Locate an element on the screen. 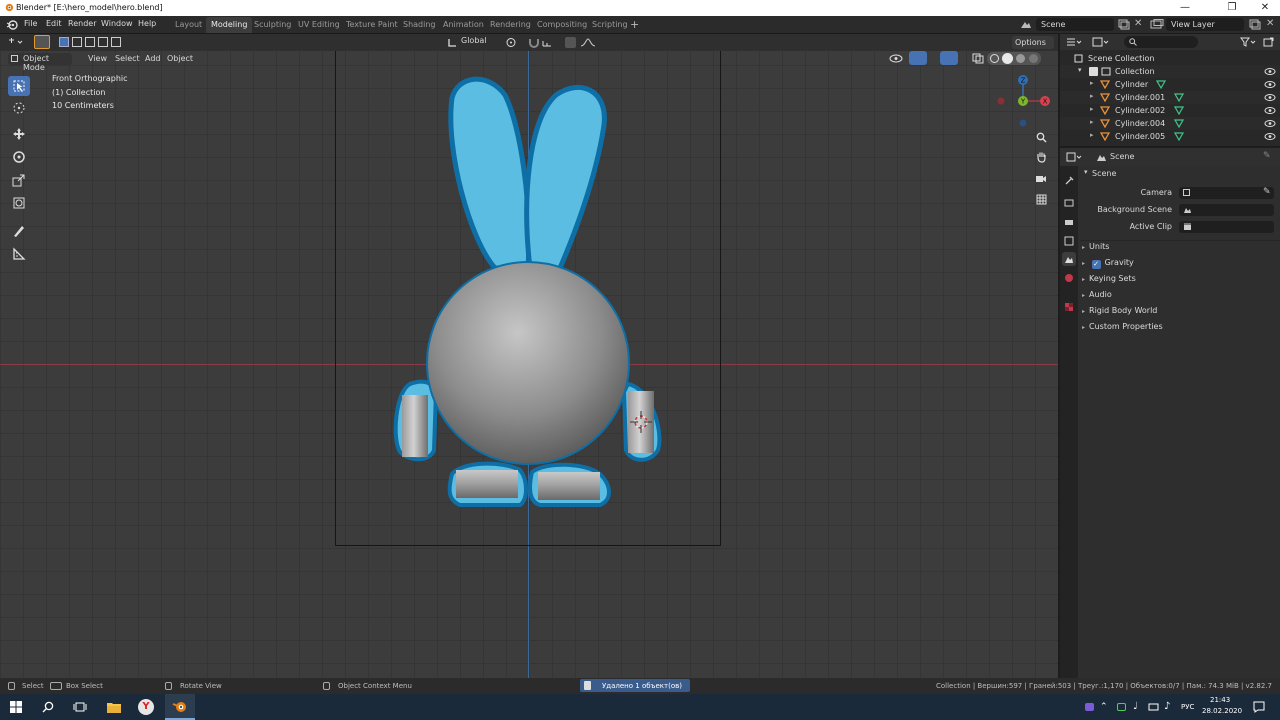 The image size is (1280, 720). extend-selection-icon is located at coordinates (77, 42).